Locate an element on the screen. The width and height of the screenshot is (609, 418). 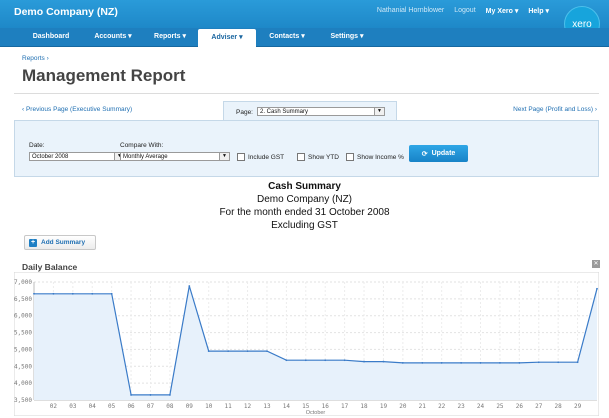
tab-label: Accounts is located at coordinates (110, 36).